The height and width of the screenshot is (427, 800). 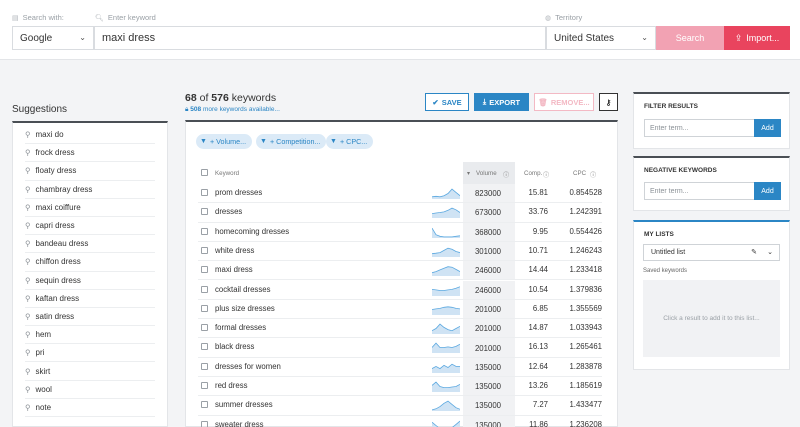 What do you see at coordinates (53, 38) in the screenshot?
I see `engine-select: Google ⌄` at bounding box center [53, 38].